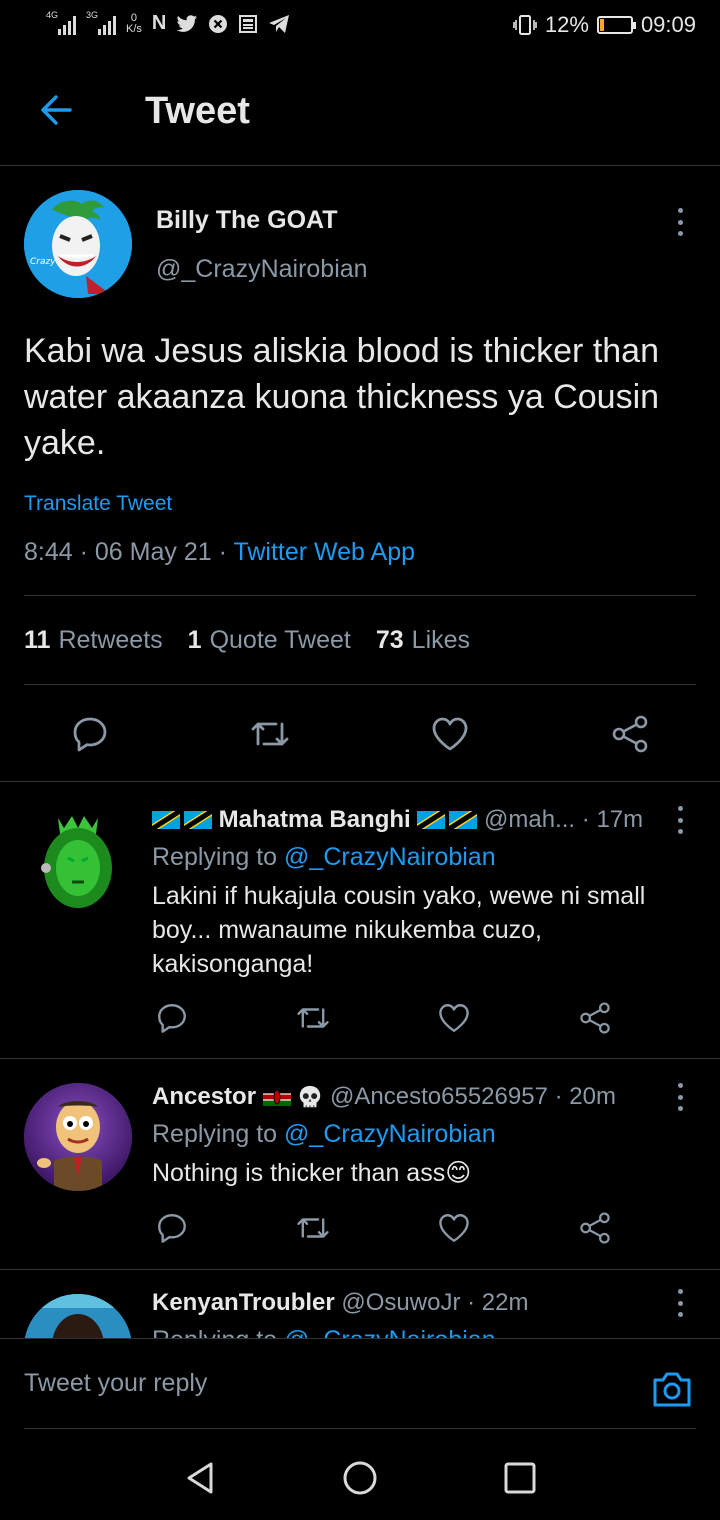 The image size is (720, 1520). What do you see at coordinates (505, 1302) in the screenshot?
I see `reply-time: 22m` at bounding box center [505, 1302].